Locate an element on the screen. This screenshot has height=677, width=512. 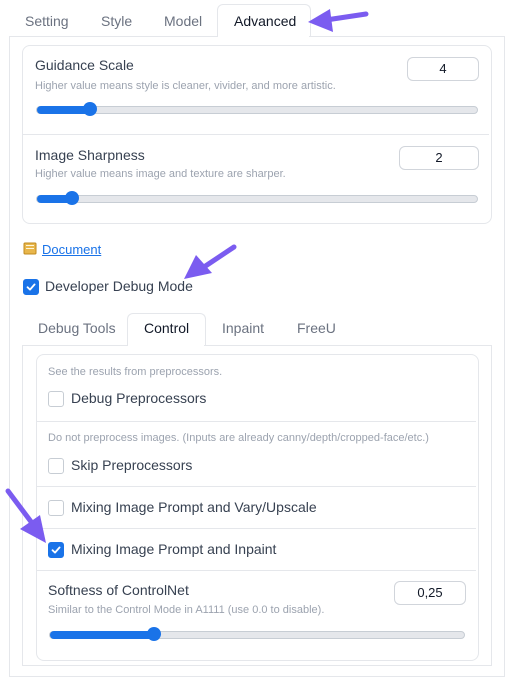
sharpness-label: Image Sharpness is located at coordinates (90, 155).